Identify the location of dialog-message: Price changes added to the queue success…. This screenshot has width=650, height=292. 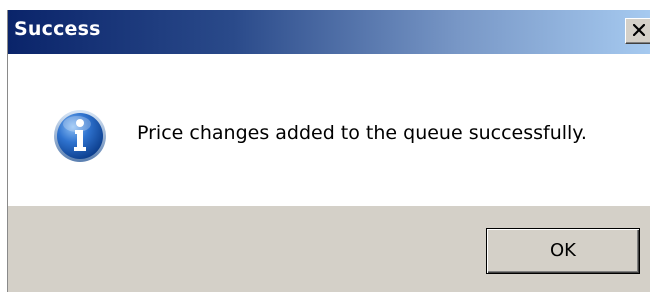
(362, 133).